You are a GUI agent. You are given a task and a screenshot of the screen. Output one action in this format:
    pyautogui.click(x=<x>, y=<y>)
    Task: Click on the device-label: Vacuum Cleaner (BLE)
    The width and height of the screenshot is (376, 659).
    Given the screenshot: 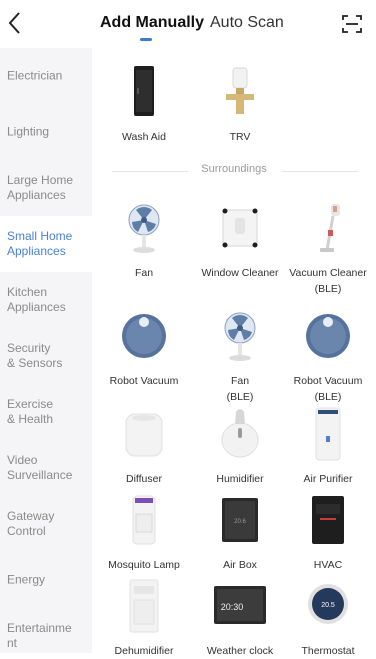 What is the action you would take?
    pyautogui.click(x=328, y=281)
    